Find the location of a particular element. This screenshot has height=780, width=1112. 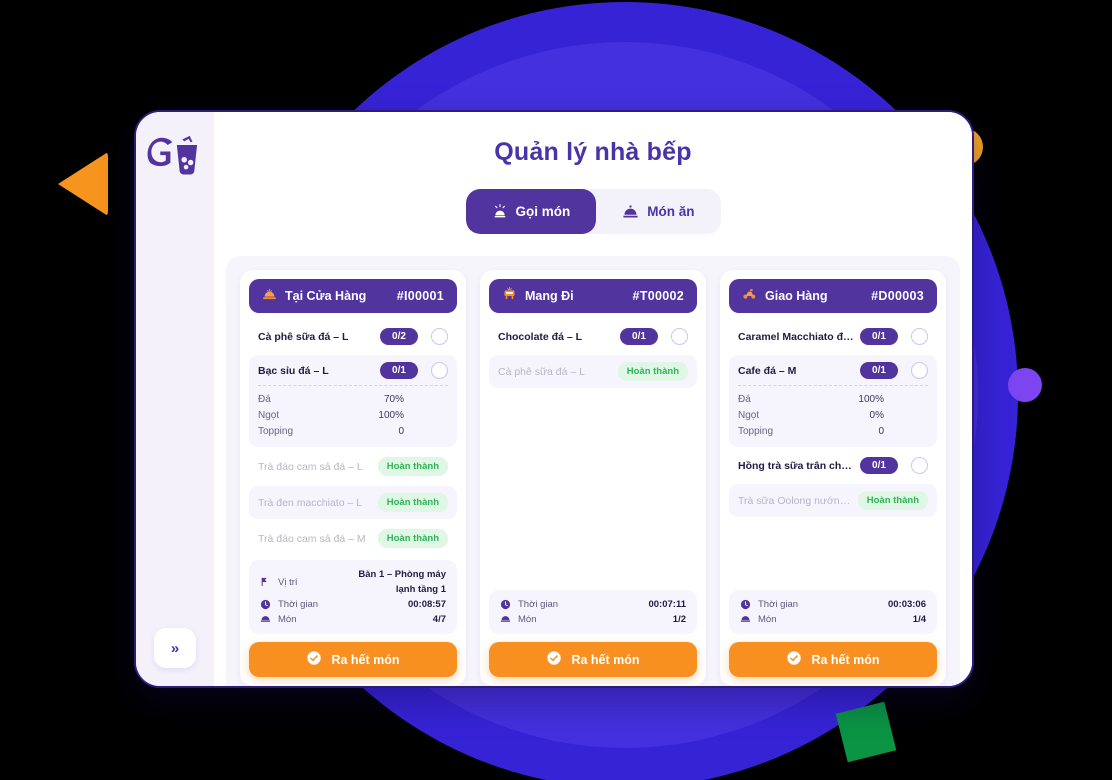

order-card-header: Giao Hàng #D00003 is located at coordinates (833, 296).